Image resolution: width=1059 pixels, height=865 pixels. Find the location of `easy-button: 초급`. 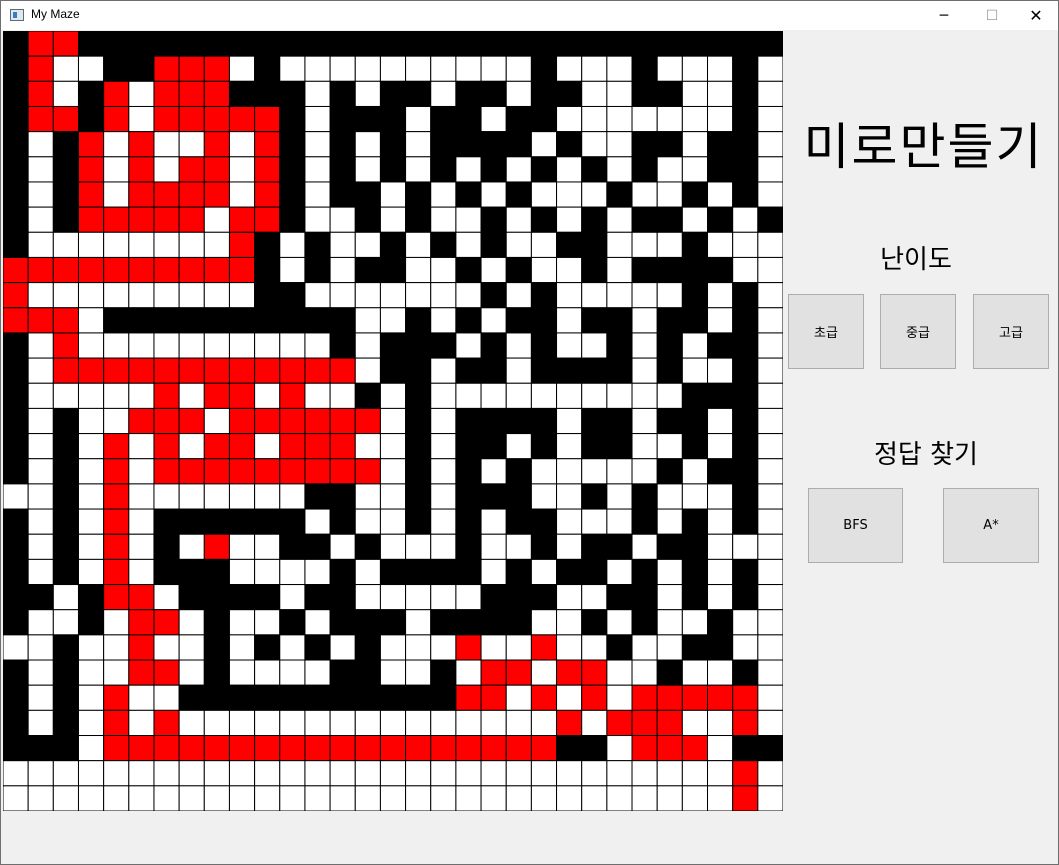

easy-button: 초급 is located at coordinates (826, 331).